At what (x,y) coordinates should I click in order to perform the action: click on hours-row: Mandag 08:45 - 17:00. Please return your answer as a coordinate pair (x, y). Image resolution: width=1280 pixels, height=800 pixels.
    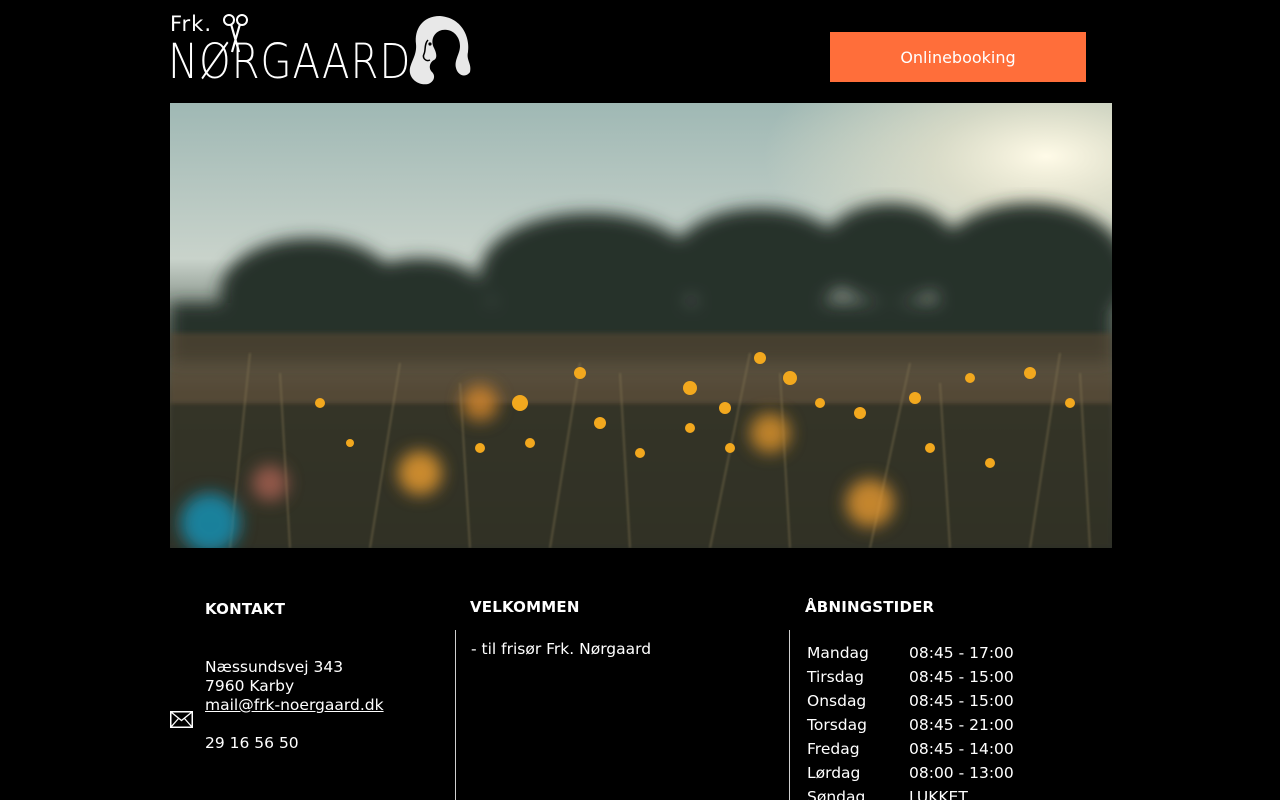
    Looking at the image, I should click on (910, 653).